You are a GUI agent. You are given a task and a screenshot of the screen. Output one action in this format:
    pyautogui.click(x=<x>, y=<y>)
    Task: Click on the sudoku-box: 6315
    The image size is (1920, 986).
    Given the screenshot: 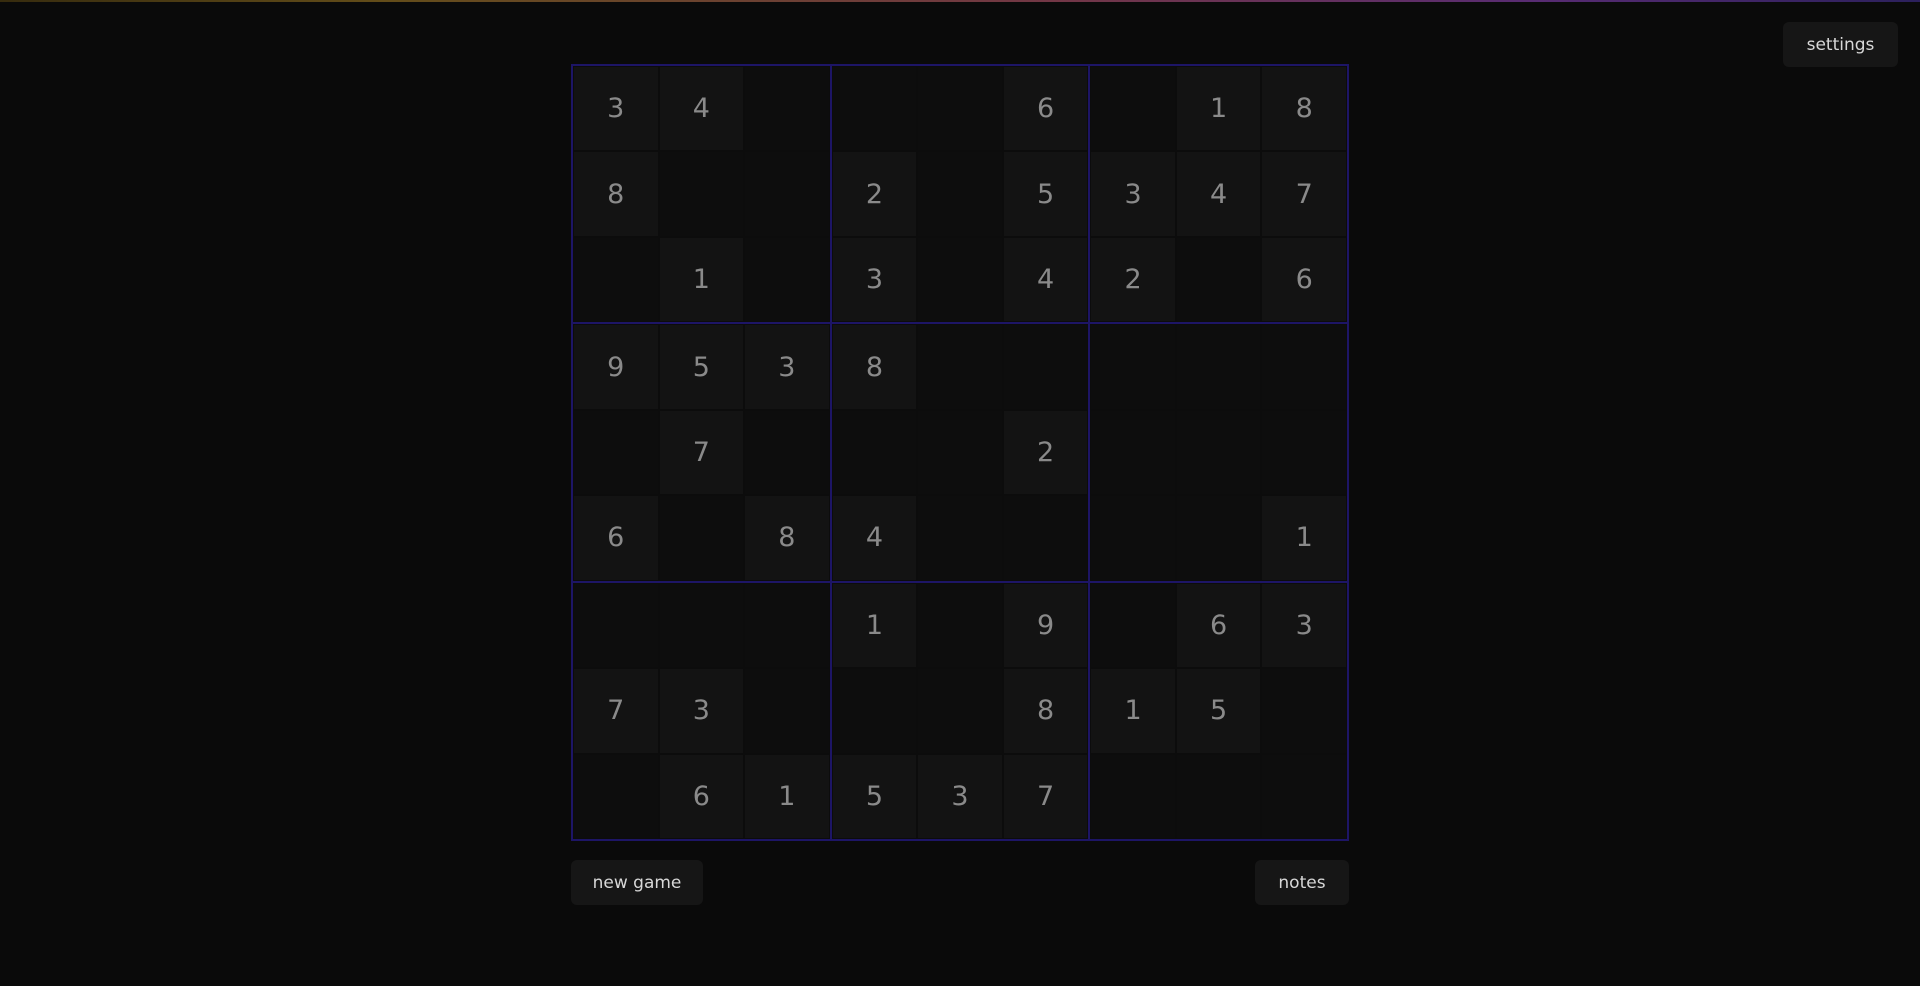 What is the action you would take?
    pyautogui.click(x=1218, y=710)
    